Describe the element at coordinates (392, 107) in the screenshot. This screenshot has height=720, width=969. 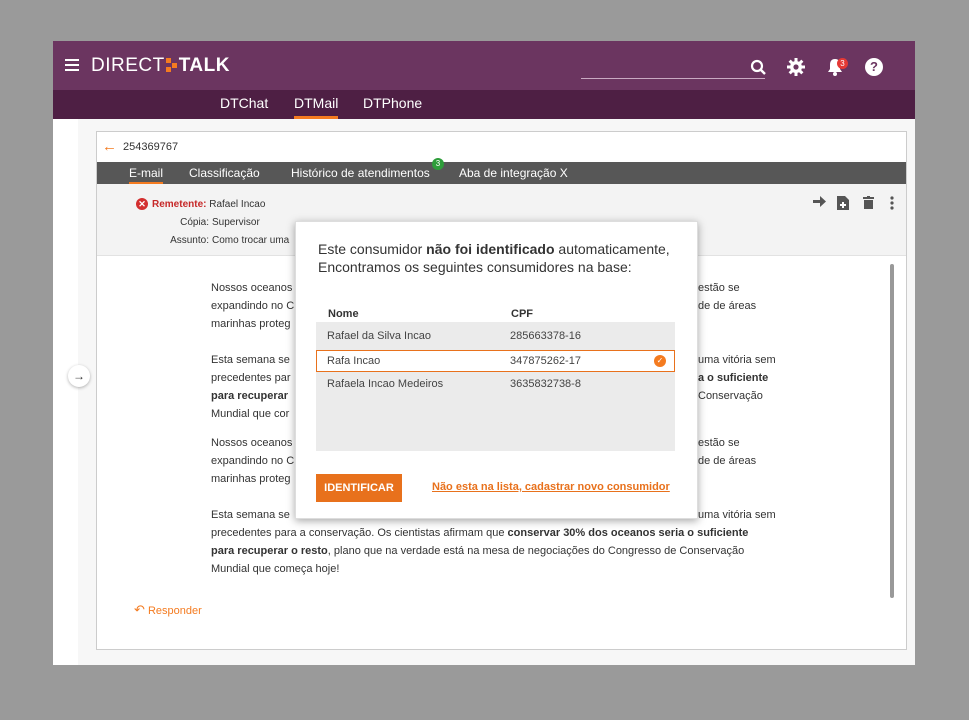
I see `tab-dtphone: DTPhone` at that location.